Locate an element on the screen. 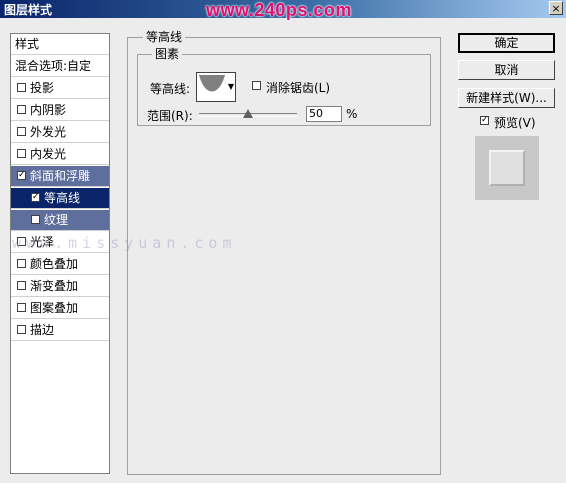  blending-options-item: 混合选项:自定 is located at coordinates (60, 66).